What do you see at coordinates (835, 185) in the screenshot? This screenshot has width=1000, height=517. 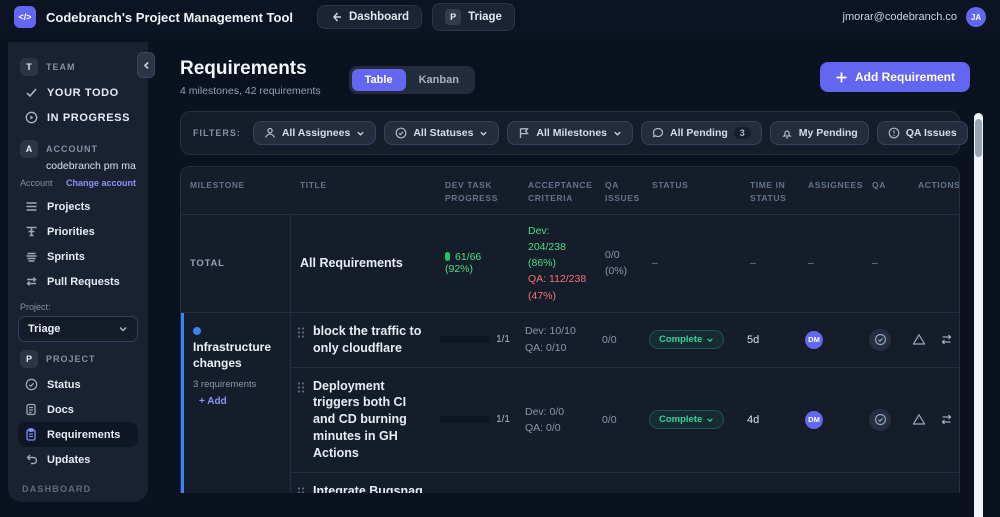 I see `col-assignees: Assignees` at bounding box center [835, 185].